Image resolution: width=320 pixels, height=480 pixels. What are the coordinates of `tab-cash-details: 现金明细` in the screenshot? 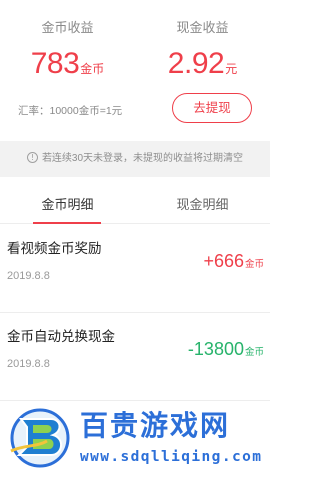 It's located at (202, 201).